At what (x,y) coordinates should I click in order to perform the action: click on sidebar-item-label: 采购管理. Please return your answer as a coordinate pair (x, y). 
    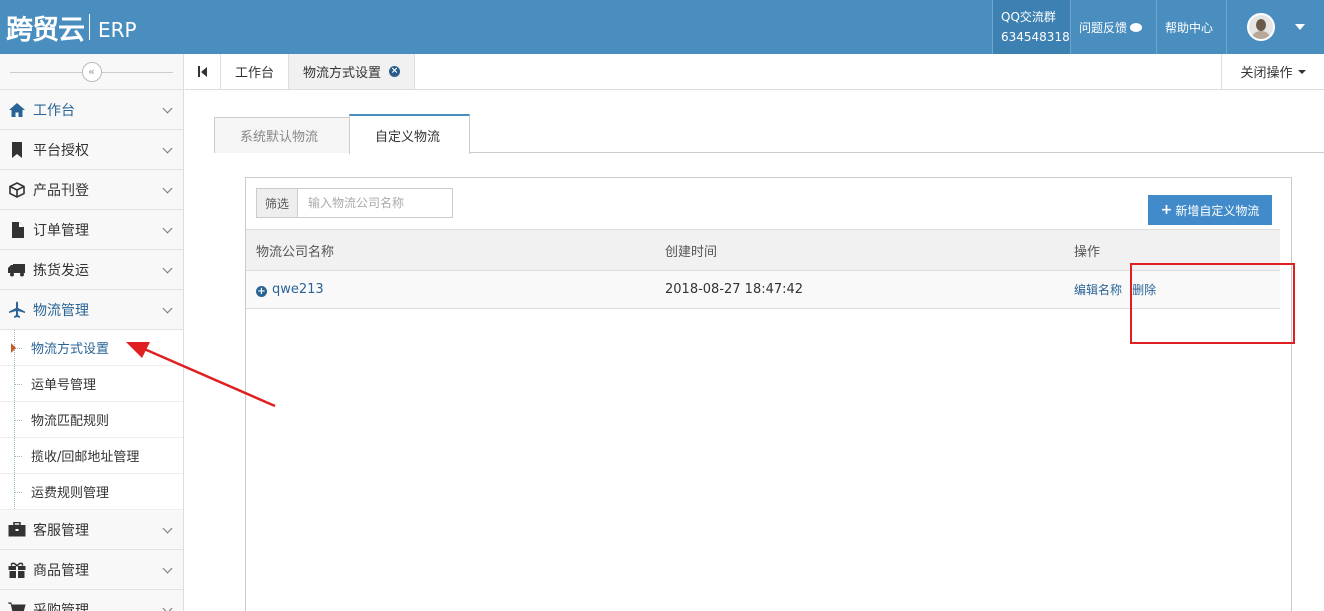
    Looking at the image, I should click on (61, 606).